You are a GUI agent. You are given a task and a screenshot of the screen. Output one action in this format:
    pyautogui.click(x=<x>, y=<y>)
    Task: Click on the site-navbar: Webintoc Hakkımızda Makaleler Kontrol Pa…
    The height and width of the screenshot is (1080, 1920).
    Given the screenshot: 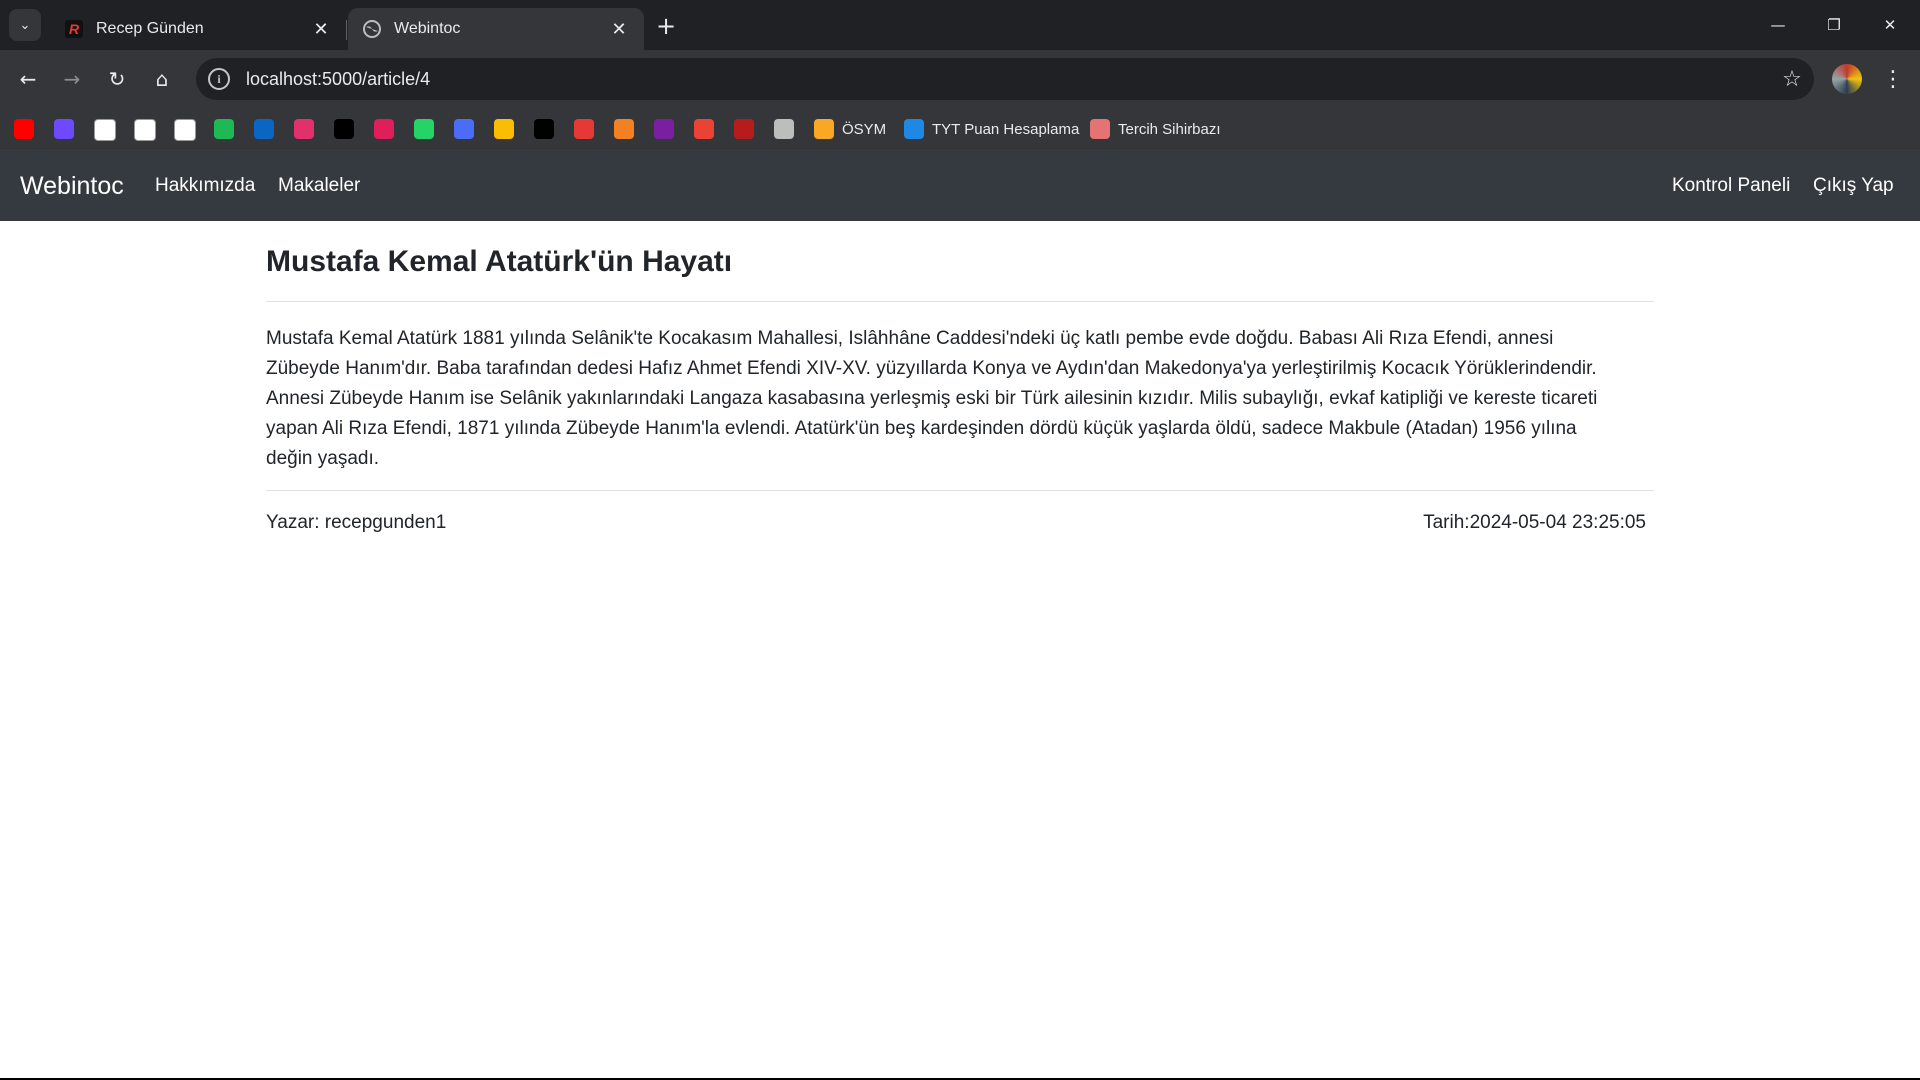 What is the action you would take?
    pyautogui.click(x=960, y=186)
    